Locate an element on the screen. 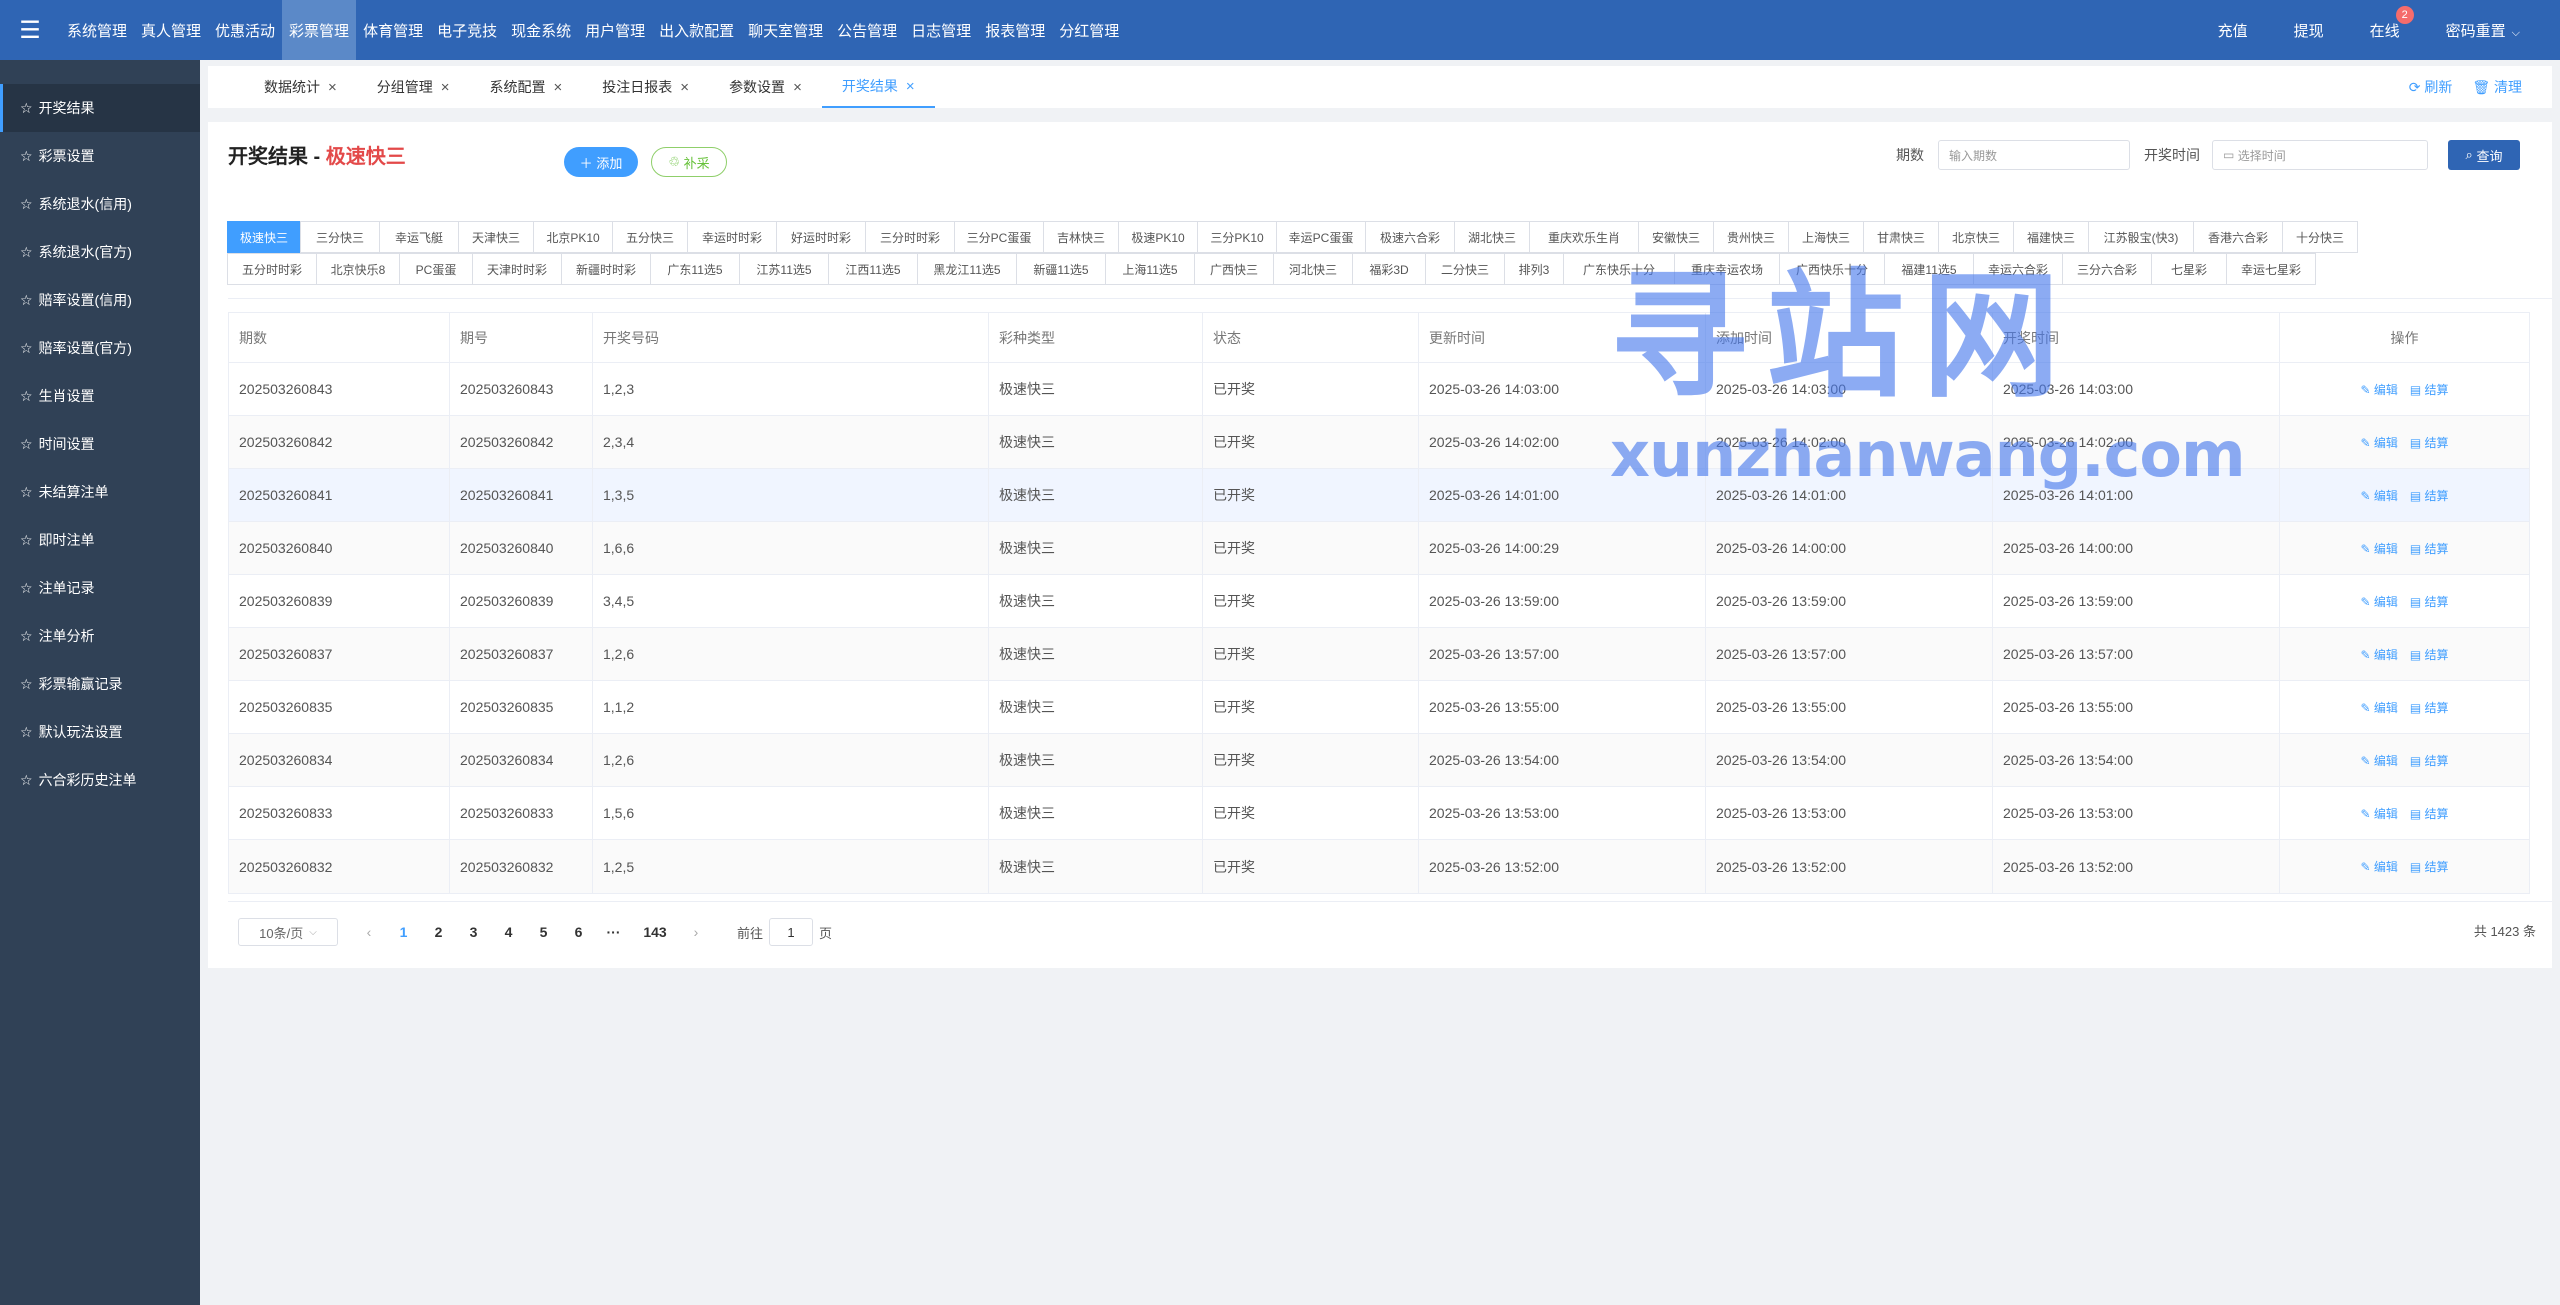 This screenshot has height=1305, width=2560. lottery-type-option: 十分快三 is located at coordinates (2320, 237).